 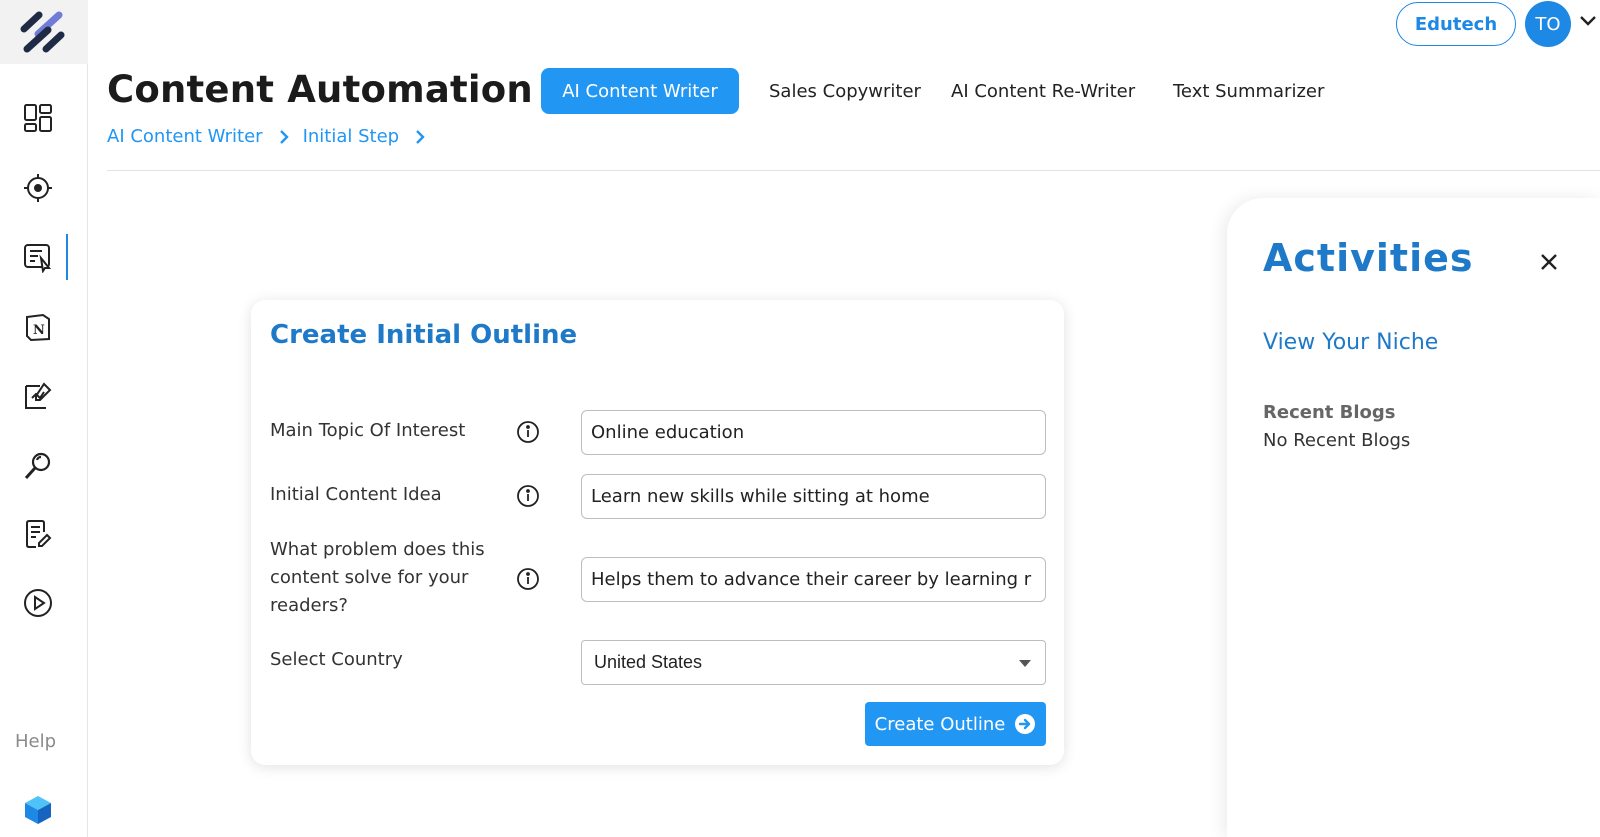 I want to click on content-idea-input, so click(x=813, y=496).